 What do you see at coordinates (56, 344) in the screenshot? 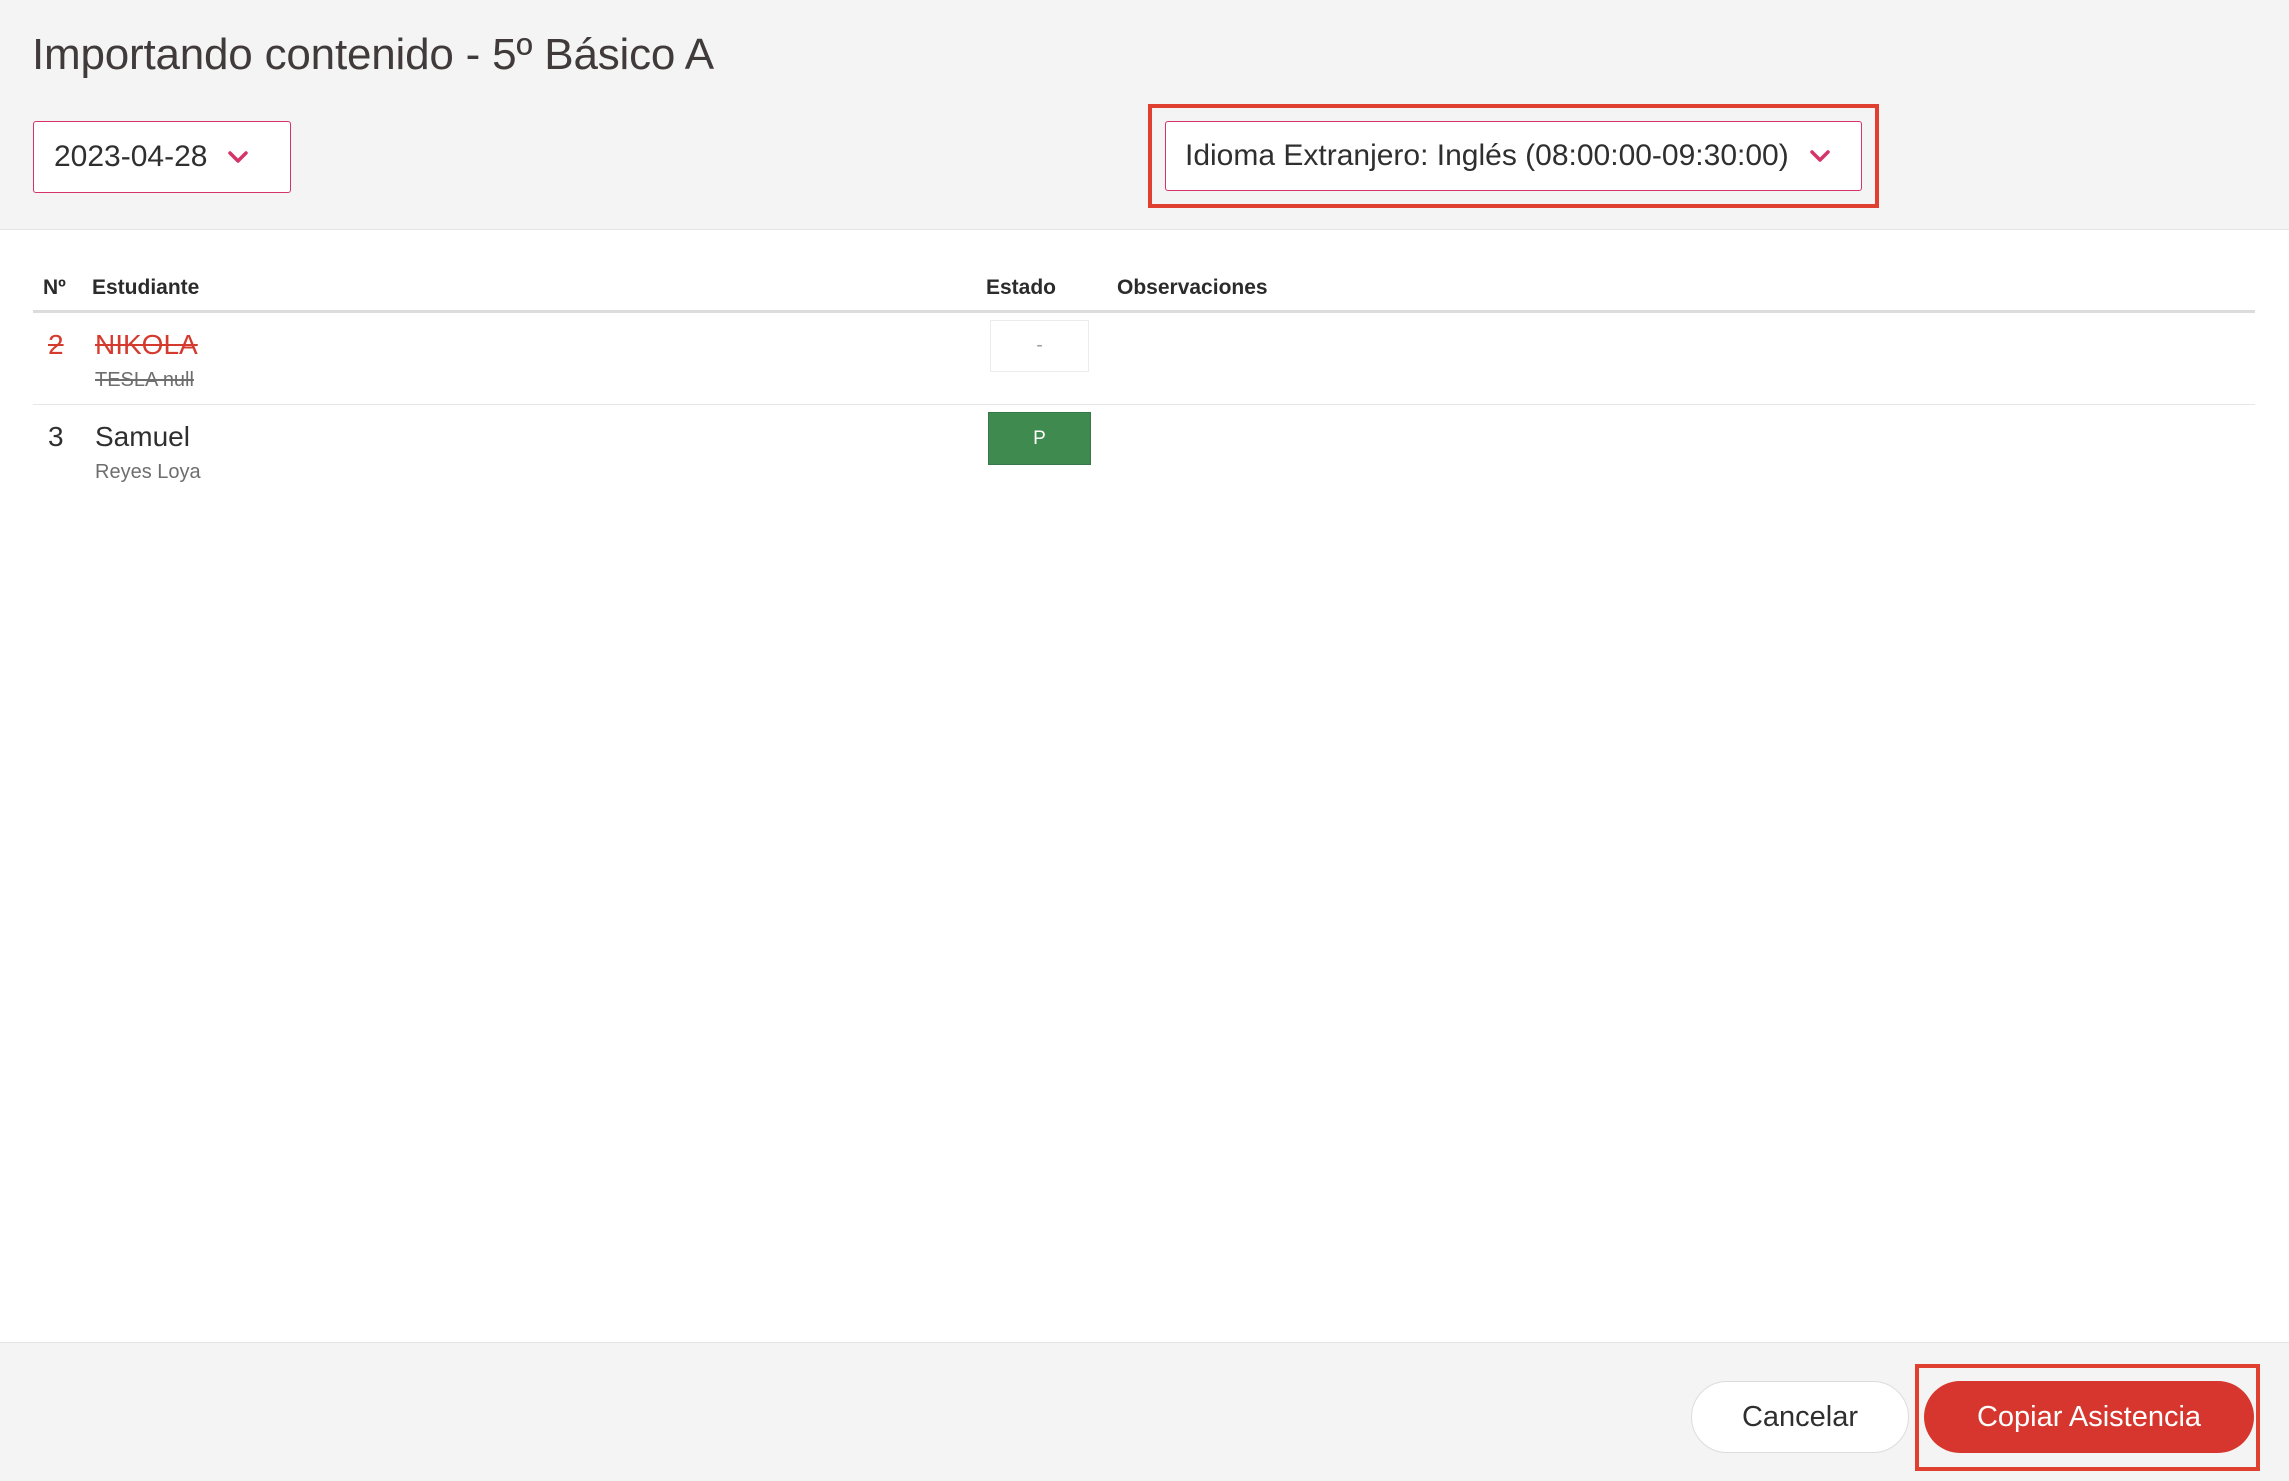
I see `student-number: 2` at bounding box center [56, 344].